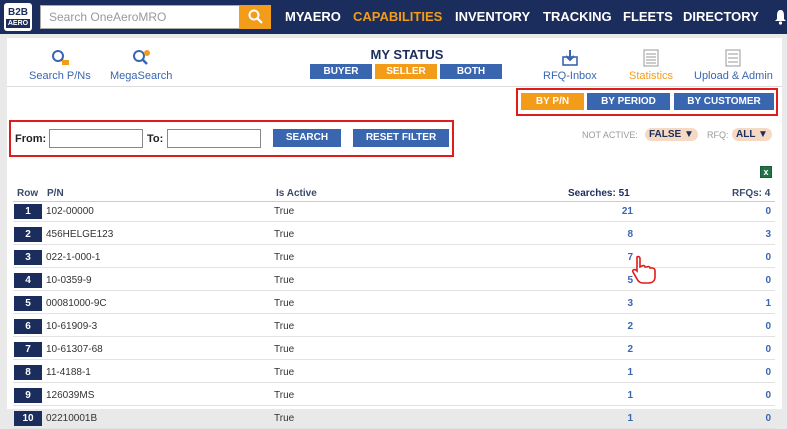  What do you see at coordinates (394, 373) in the screenshot?
I see `table-row: 8 11-4188-1 True 1 0` at bounding box center [394, 373].